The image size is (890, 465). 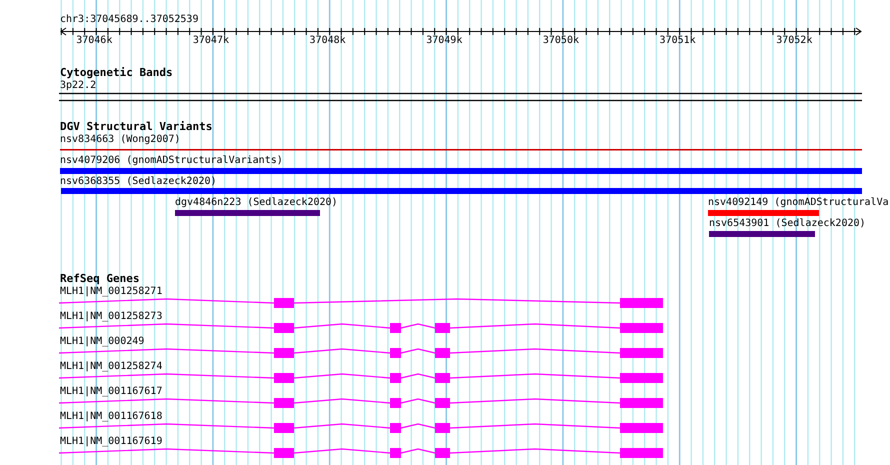 What do you see at coordinates (102, 342) in the screenshot?
I see `transcript-label: MLH1|NM_000249` at bounding box center [102, 342].